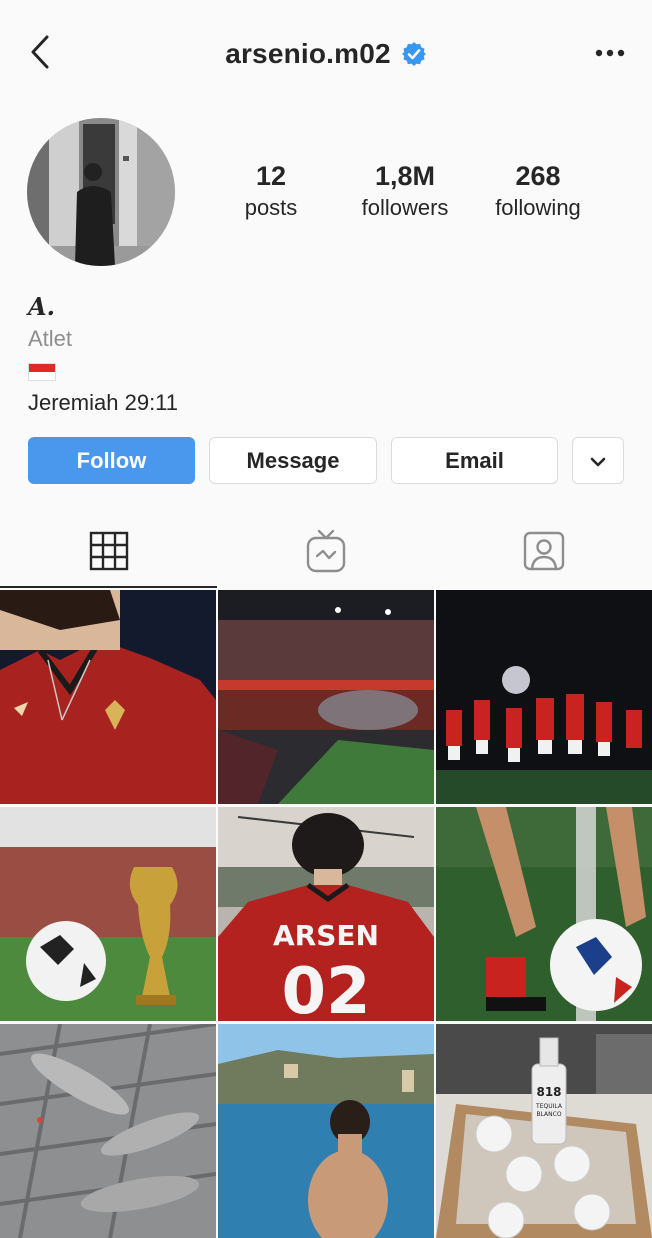  What do you see at coordinates (41, 306) in the screenshot?
I see `display-name: 𝑨.` at bounding box center [41, 306].